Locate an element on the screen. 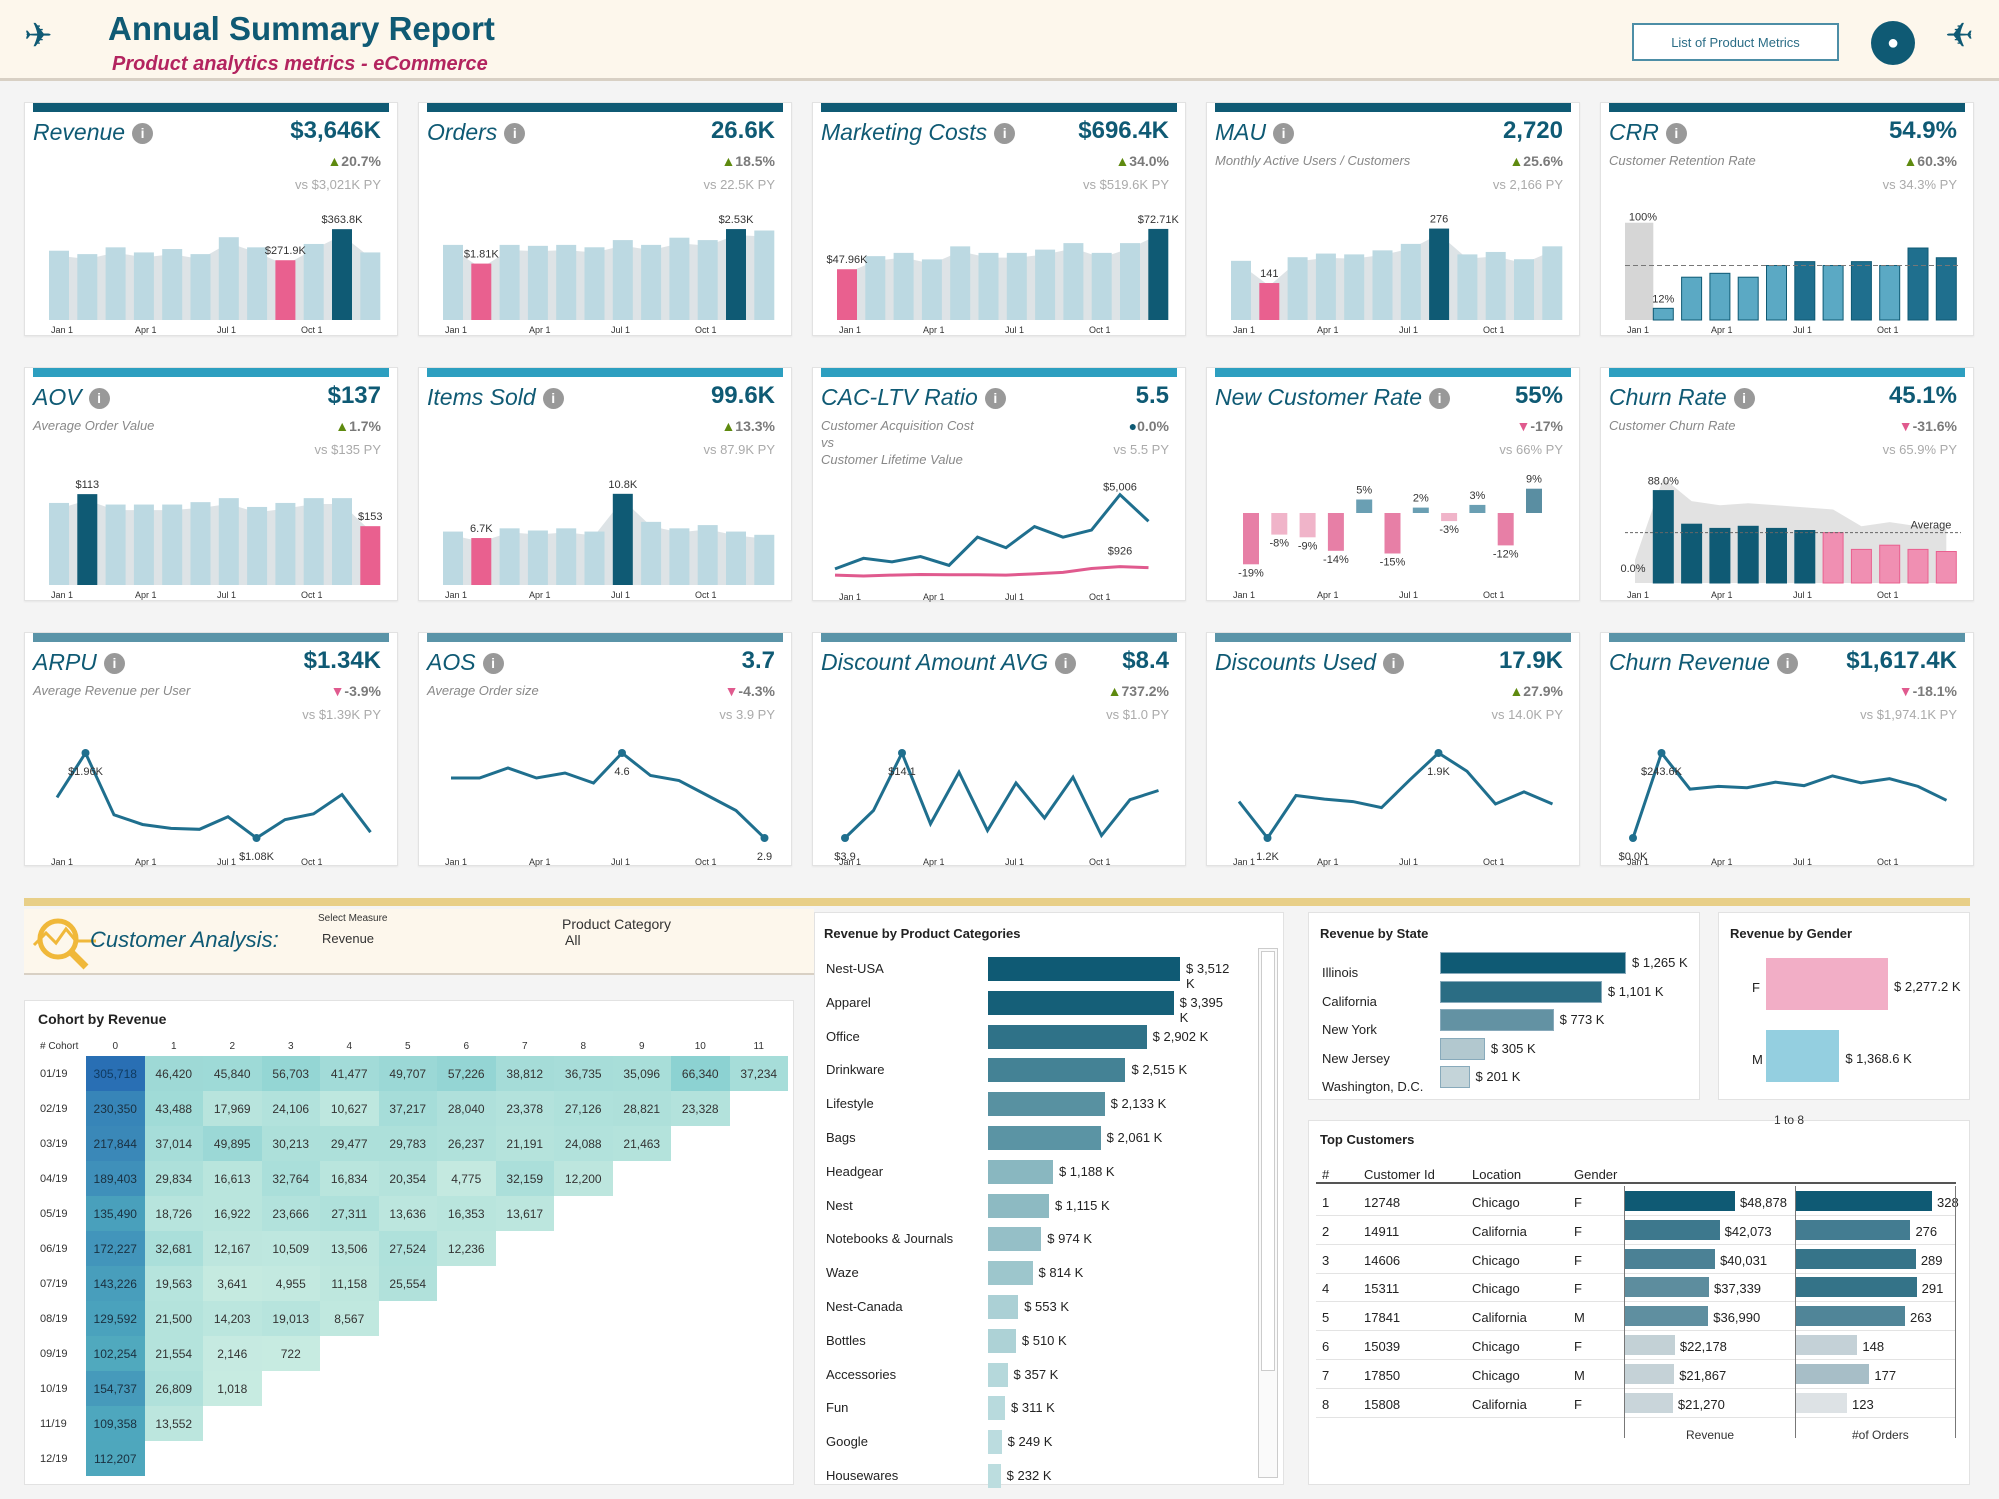  cohort-cell: 12,236 is located at coordinates (466, 1248).